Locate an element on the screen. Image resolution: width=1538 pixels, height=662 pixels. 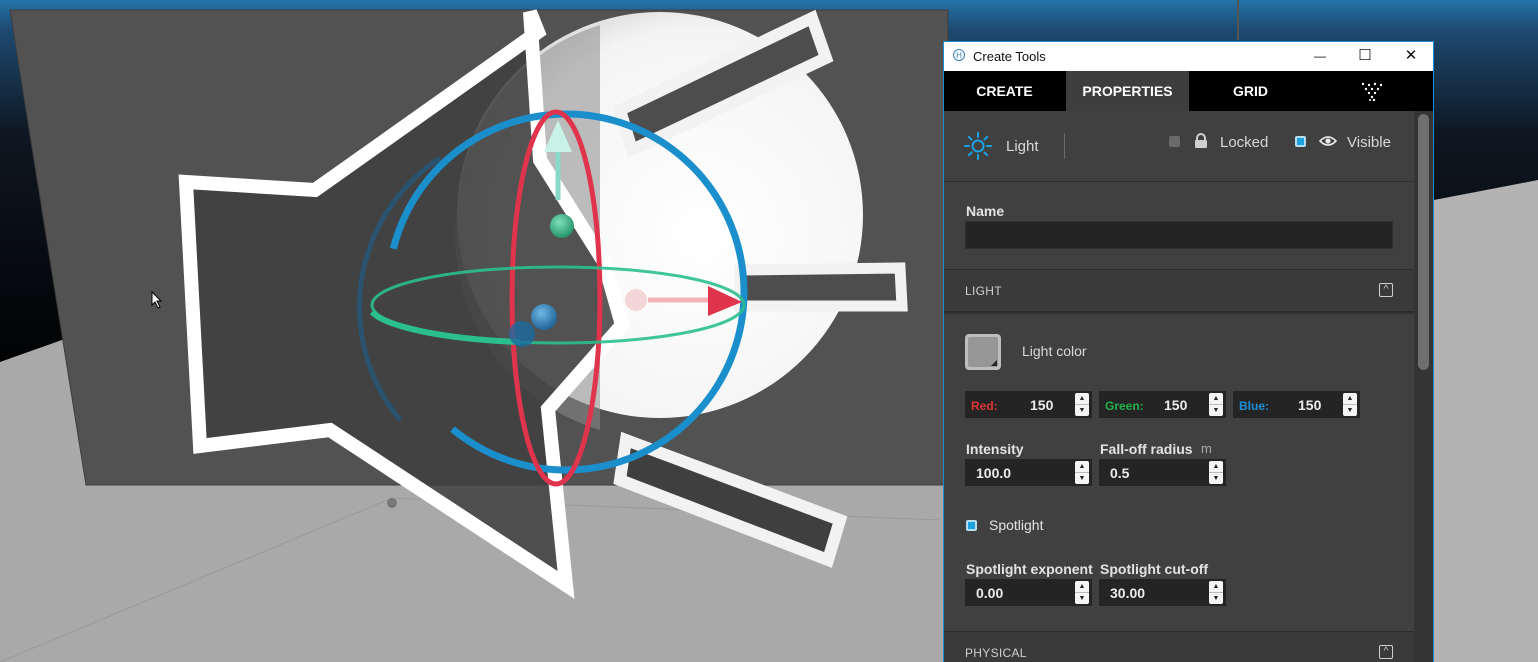
scrollbar is located at coordinates (1423, 386).